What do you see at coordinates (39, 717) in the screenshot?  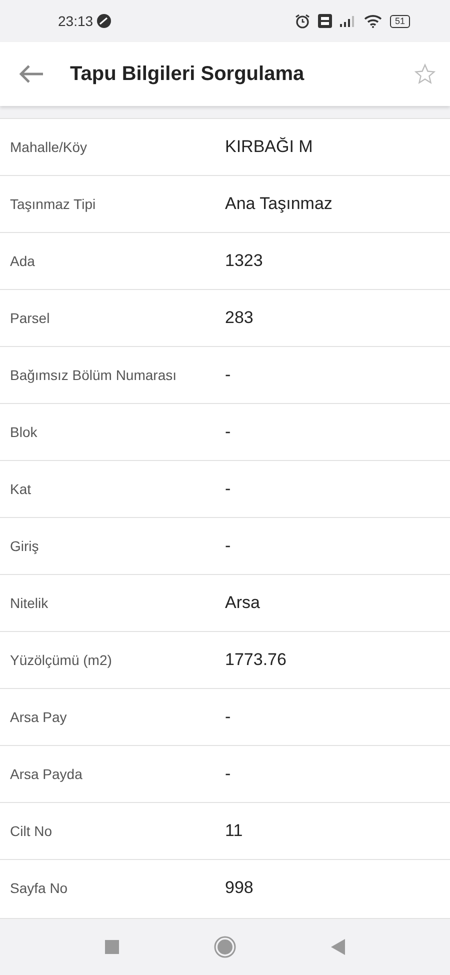 I see `field-label: Arsa Pay` at bounding box center [39, 717].